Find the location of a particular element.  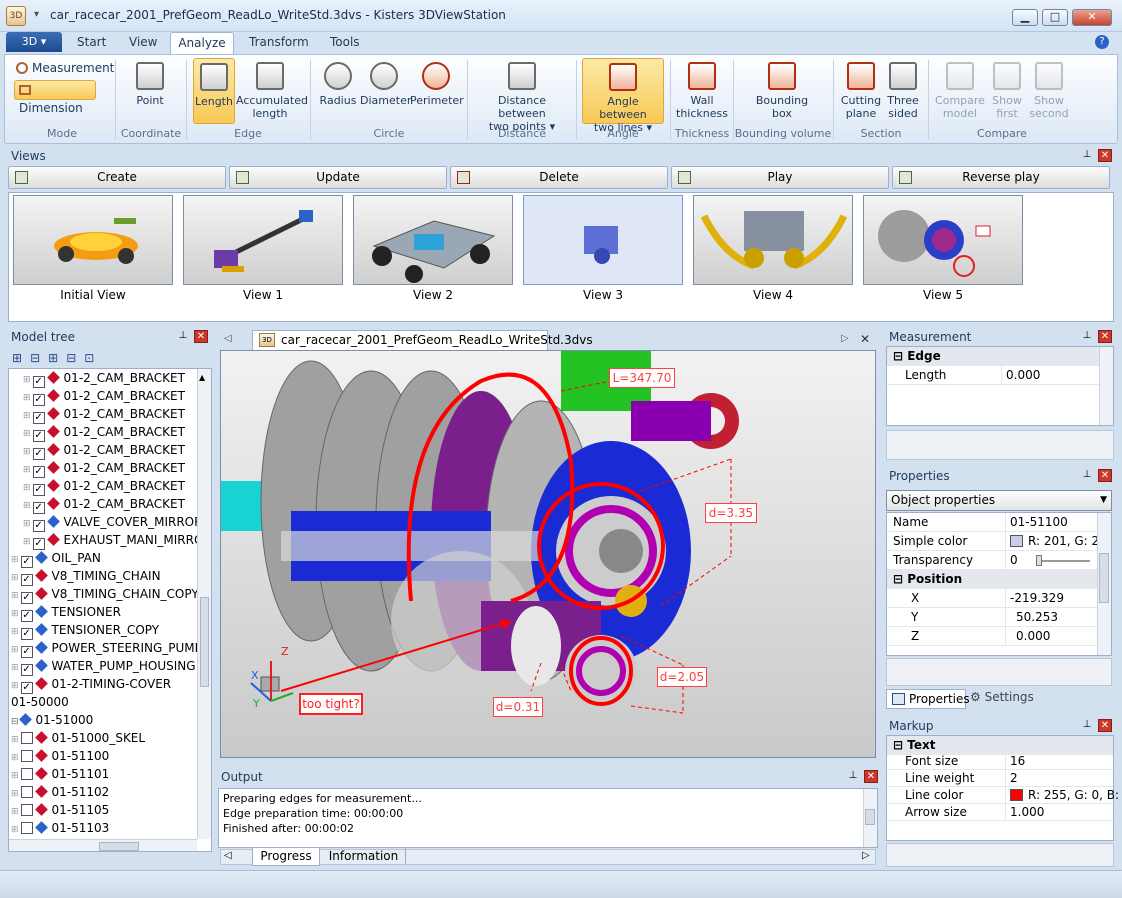

bounding-box-button: Bounding box is located at coordinates (782, 91).